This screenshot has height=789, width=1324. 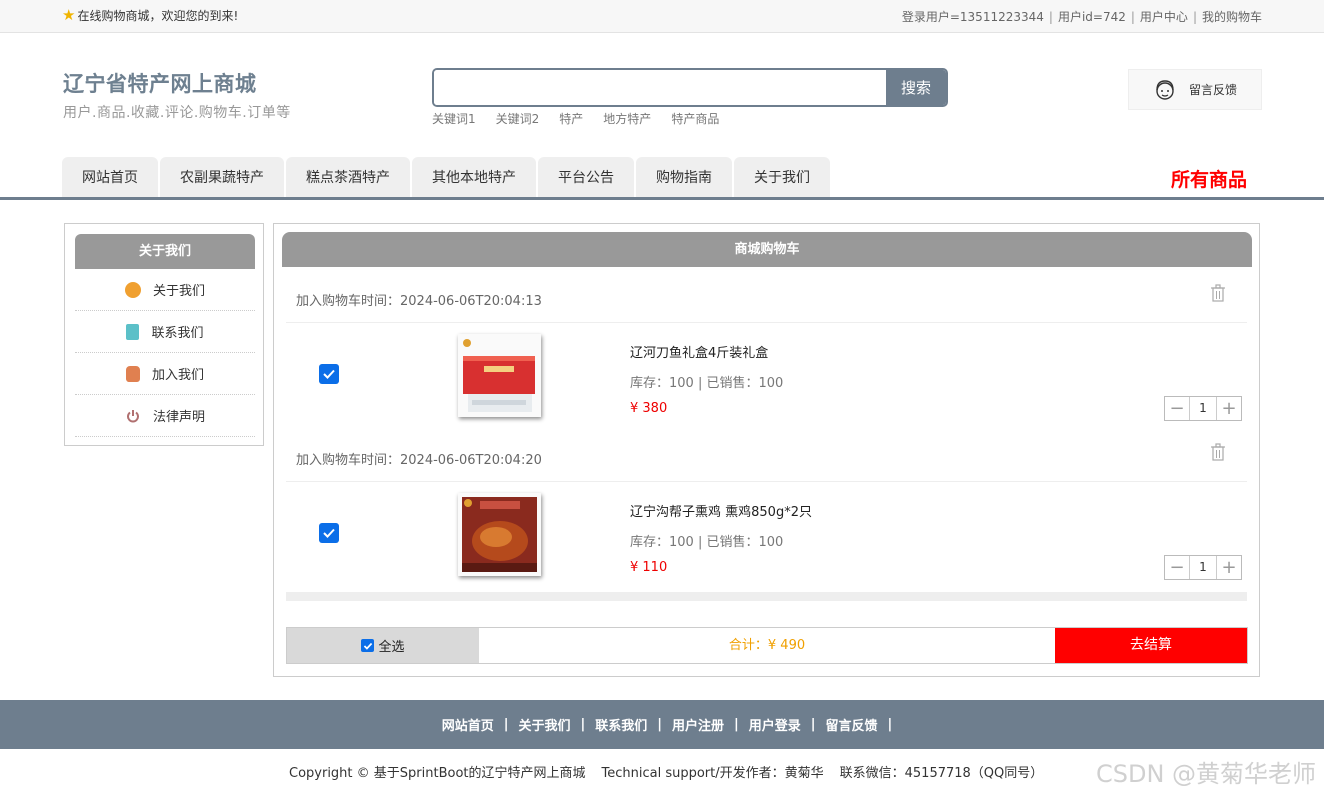 I want to click on power-icon, so click(x=133, y=415).